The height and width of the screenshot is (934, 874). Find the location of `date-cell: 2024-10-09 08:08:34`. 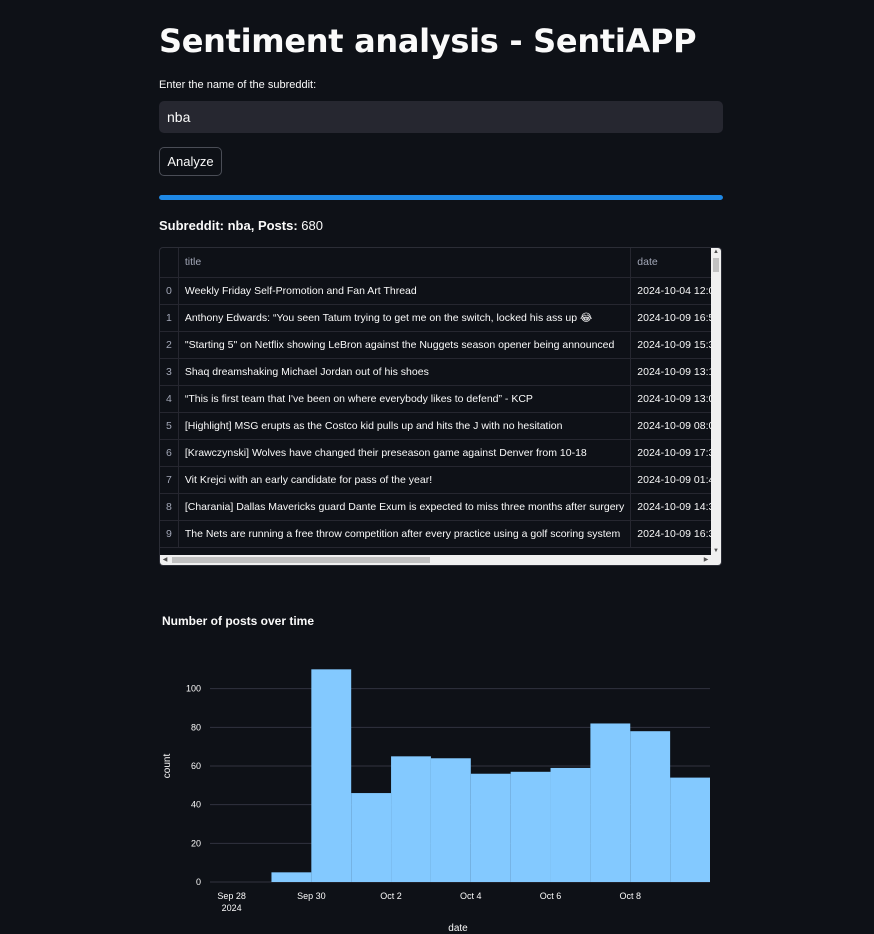

date-cell: 2024-10-09 08:08:34 is located at coordinates (675, 426).